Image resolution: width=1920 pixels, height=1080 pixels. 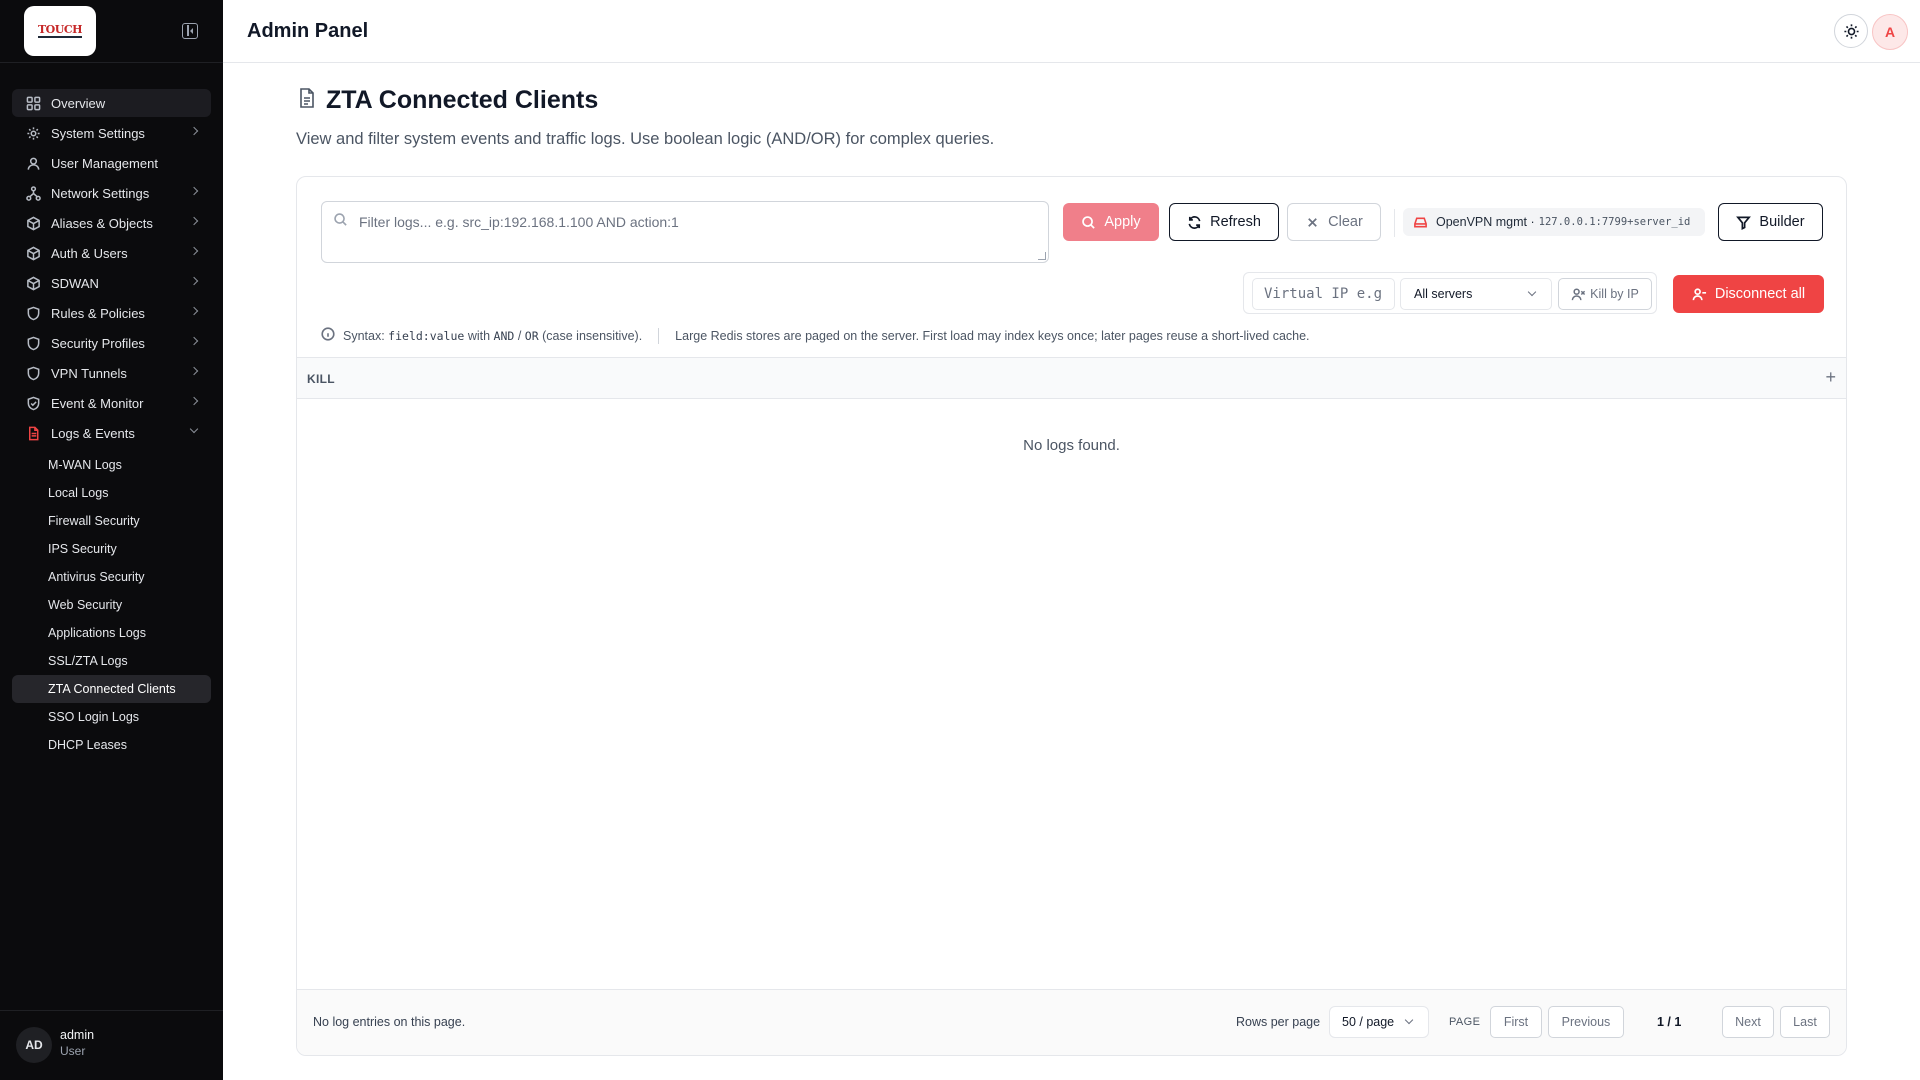 I want to click on document-icon, so click(x=307, y=100).